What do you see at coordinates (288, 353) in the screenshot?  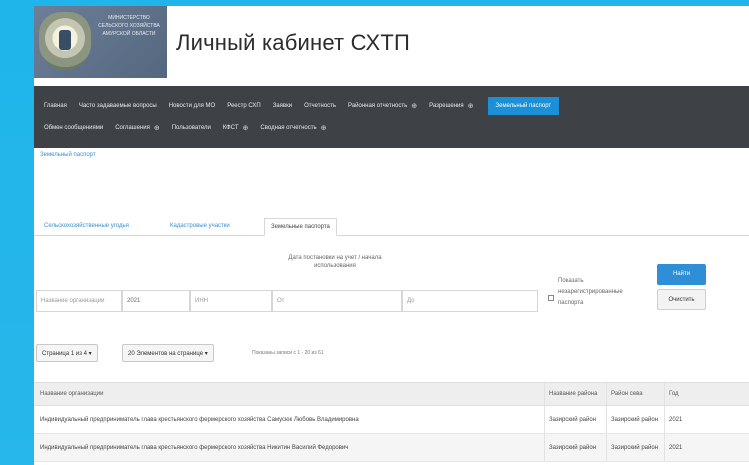 I see `records-info: Показаны записи с 1 - 20 из 61` at bounding box center [288, 353].